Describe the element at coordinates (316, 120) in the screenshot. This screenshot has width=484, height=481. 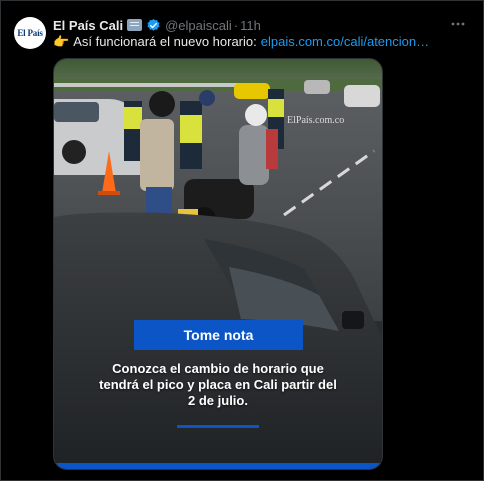
I see `watermark: ElPaís.com.co` at that location.